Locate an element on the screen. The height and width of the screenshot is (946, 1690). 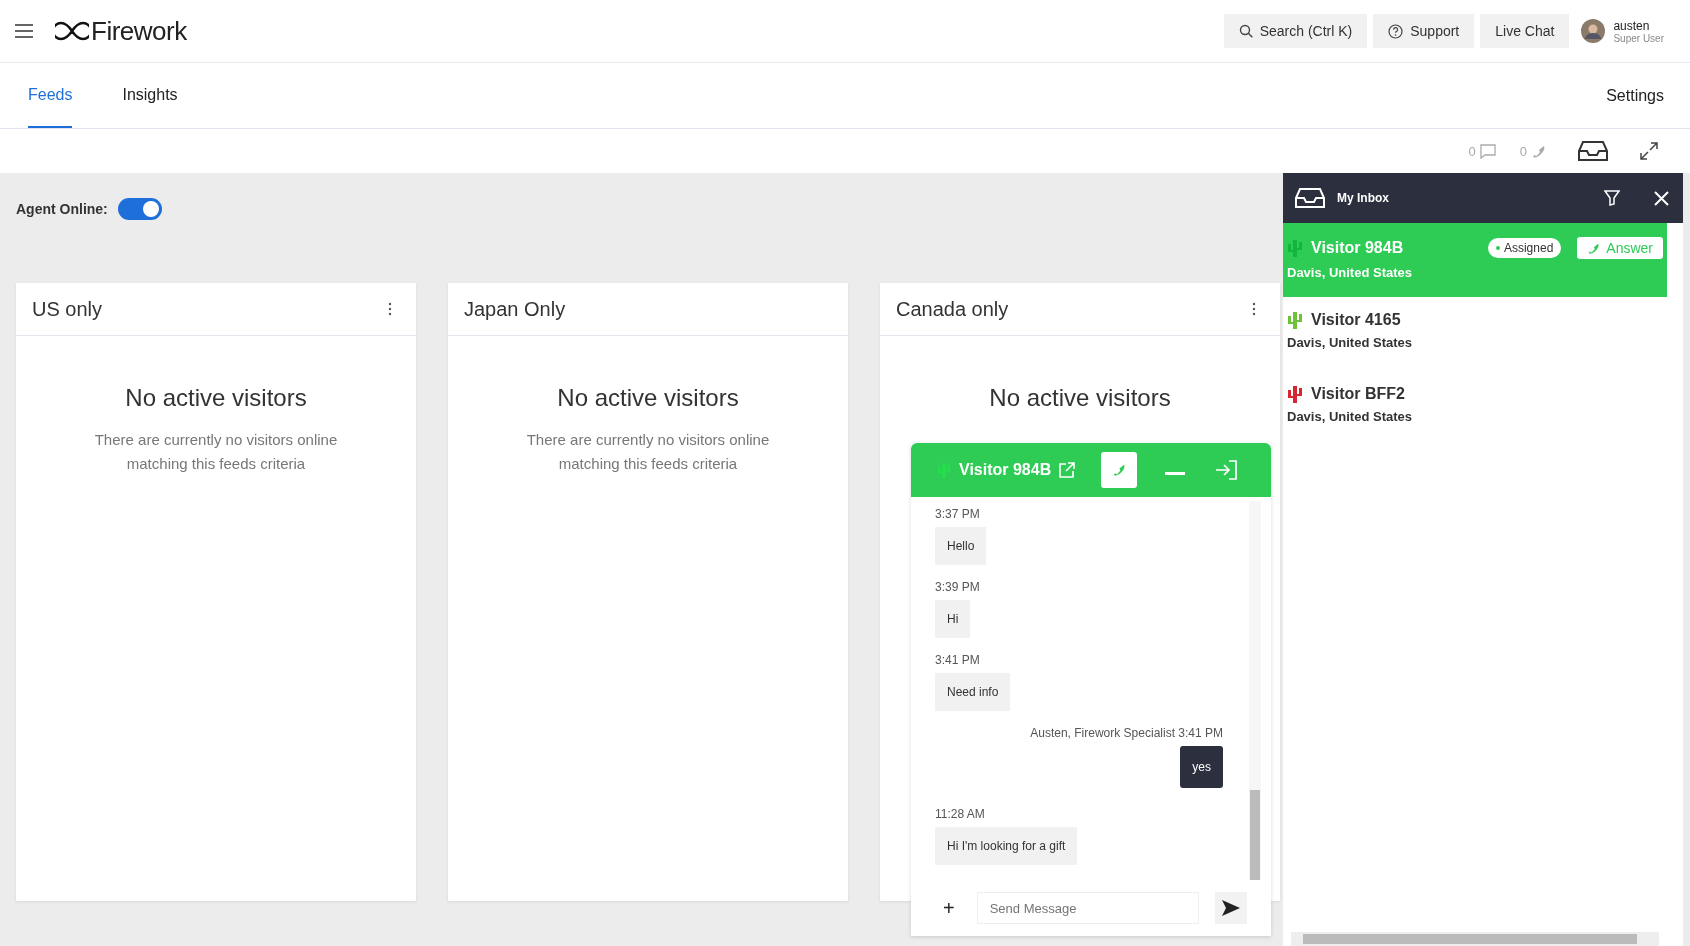
attach-button: + is located at coordinates (949, 908).